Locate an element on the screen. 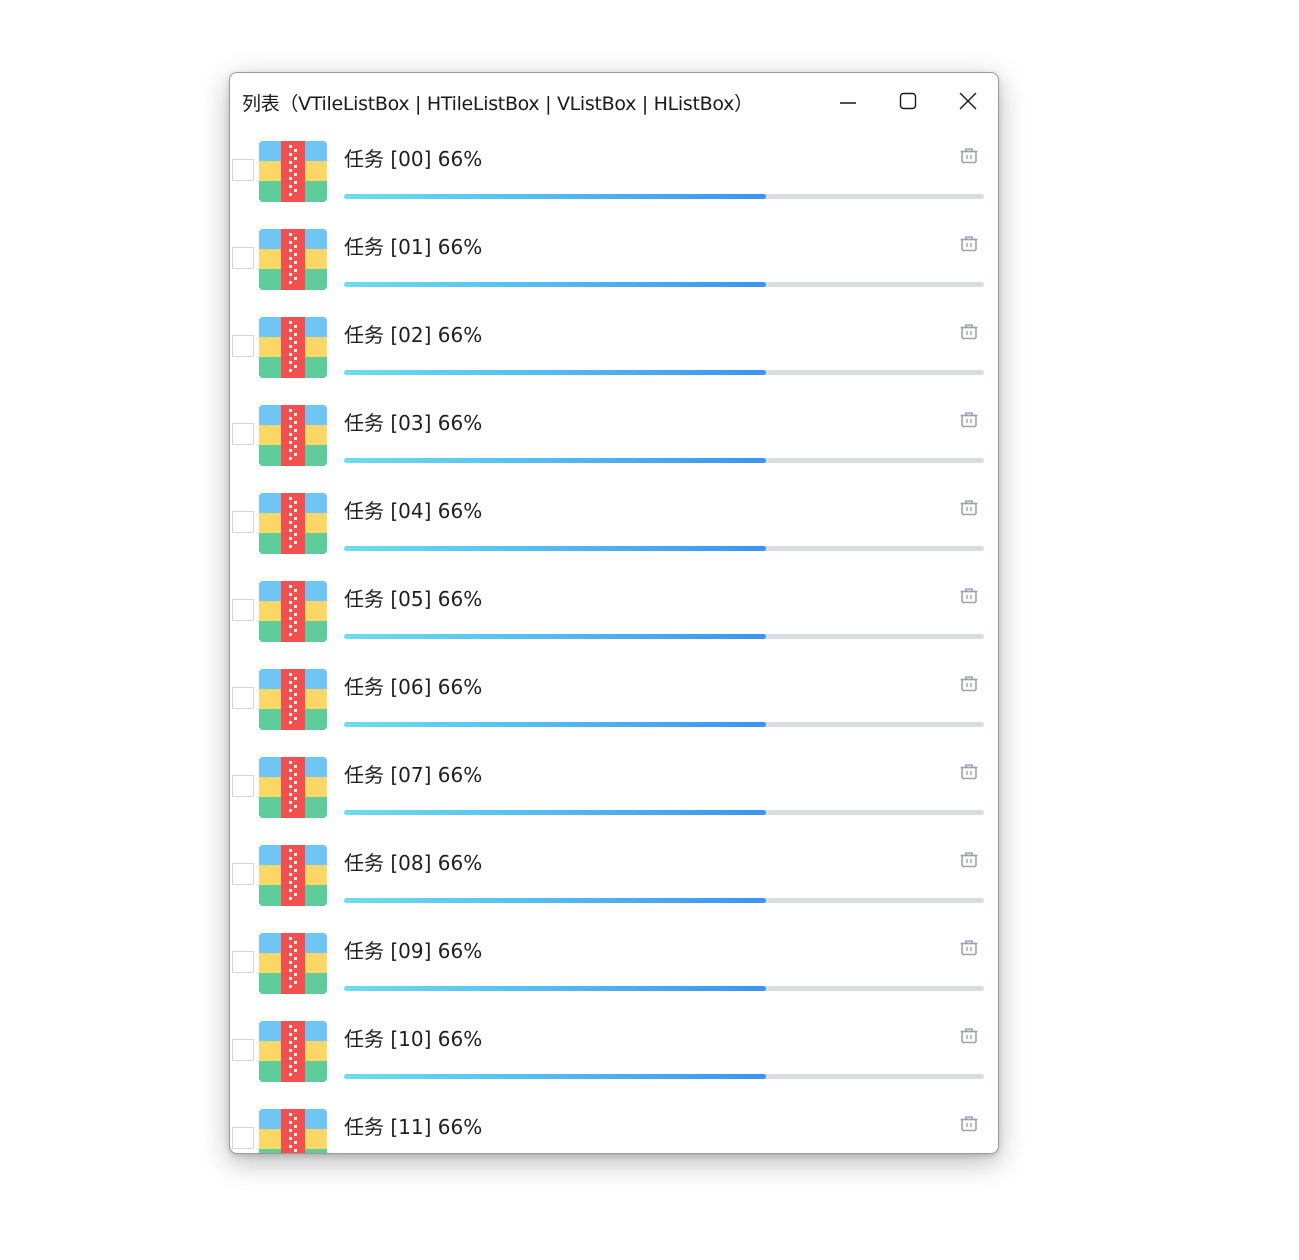 This screenshot has height=1260, width=1299. list-item: 任务 [07] 66% is located at coordinates (614, 789).